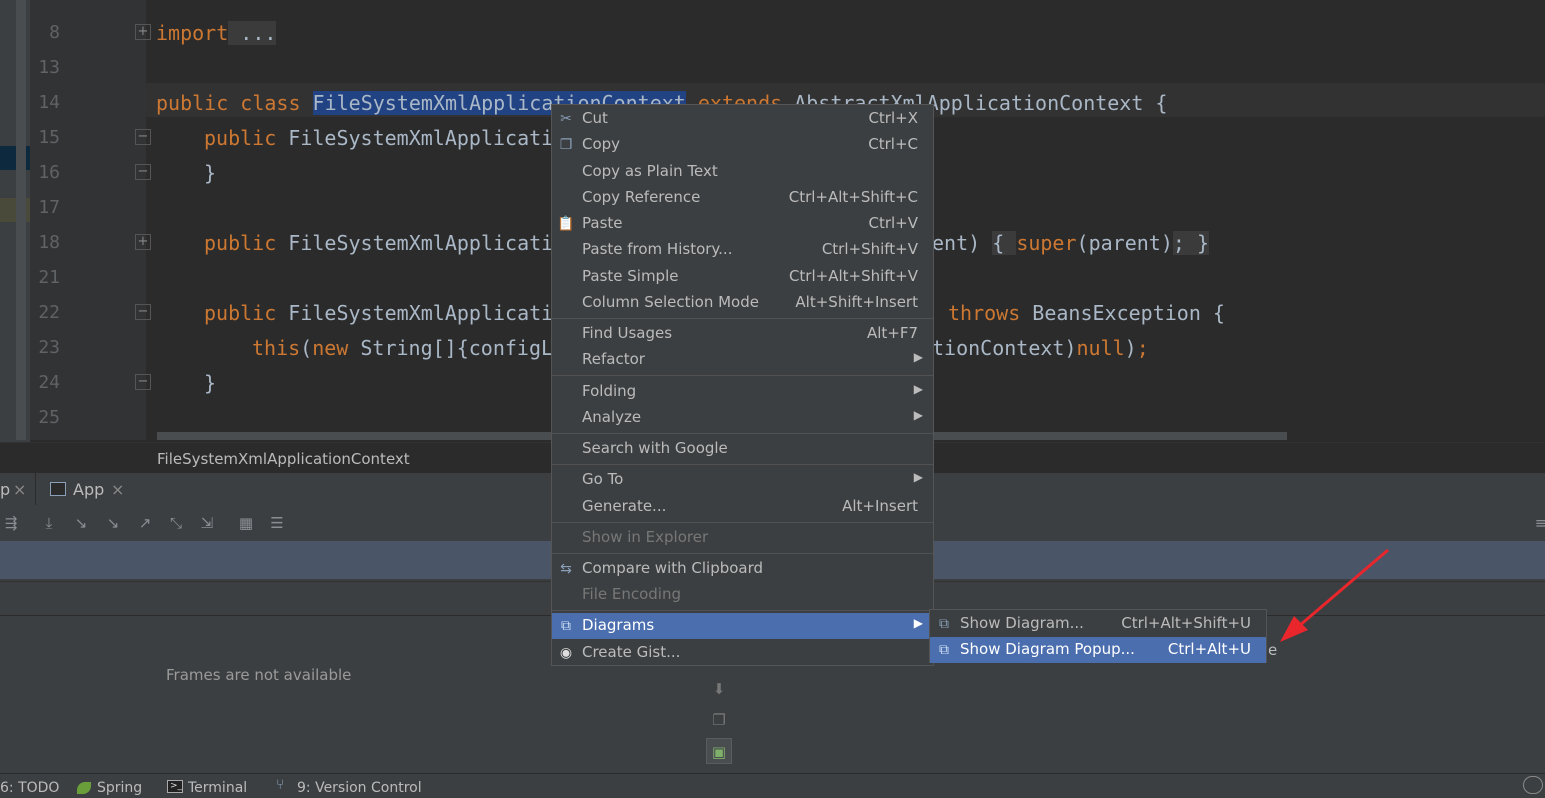 This screenshot has height=798, width=1545. What do you see at coordinates (742, 418) in the screenshot?
I see `menu-item-analyze: Analyze ▶` at bounding box center [742, 418].